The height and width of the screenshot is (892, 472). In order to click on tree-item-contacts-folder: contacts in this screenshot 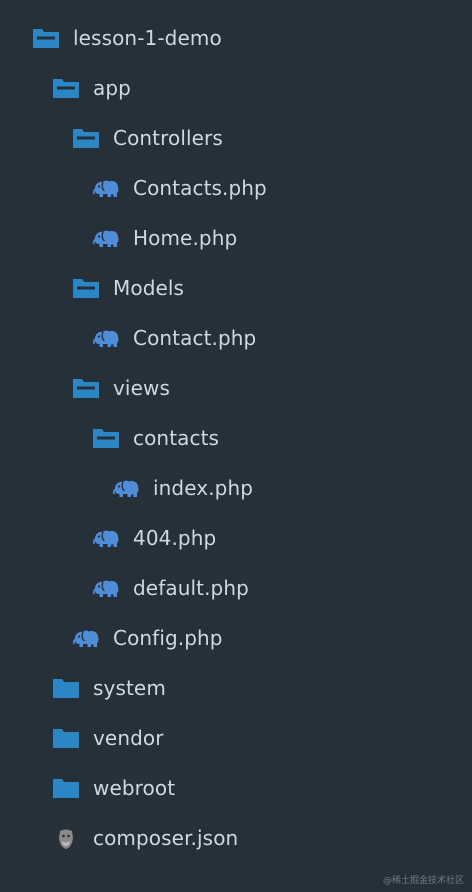, I will do `click(236, 438)`.